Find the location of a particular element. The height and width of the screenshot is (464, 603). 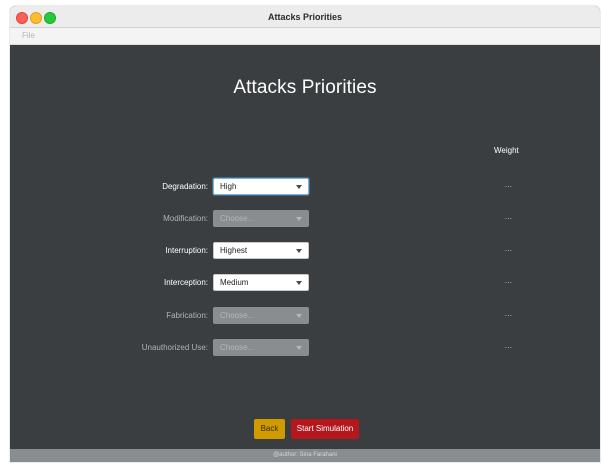

interception-label: Interception: is located at coordinates (185, 282).